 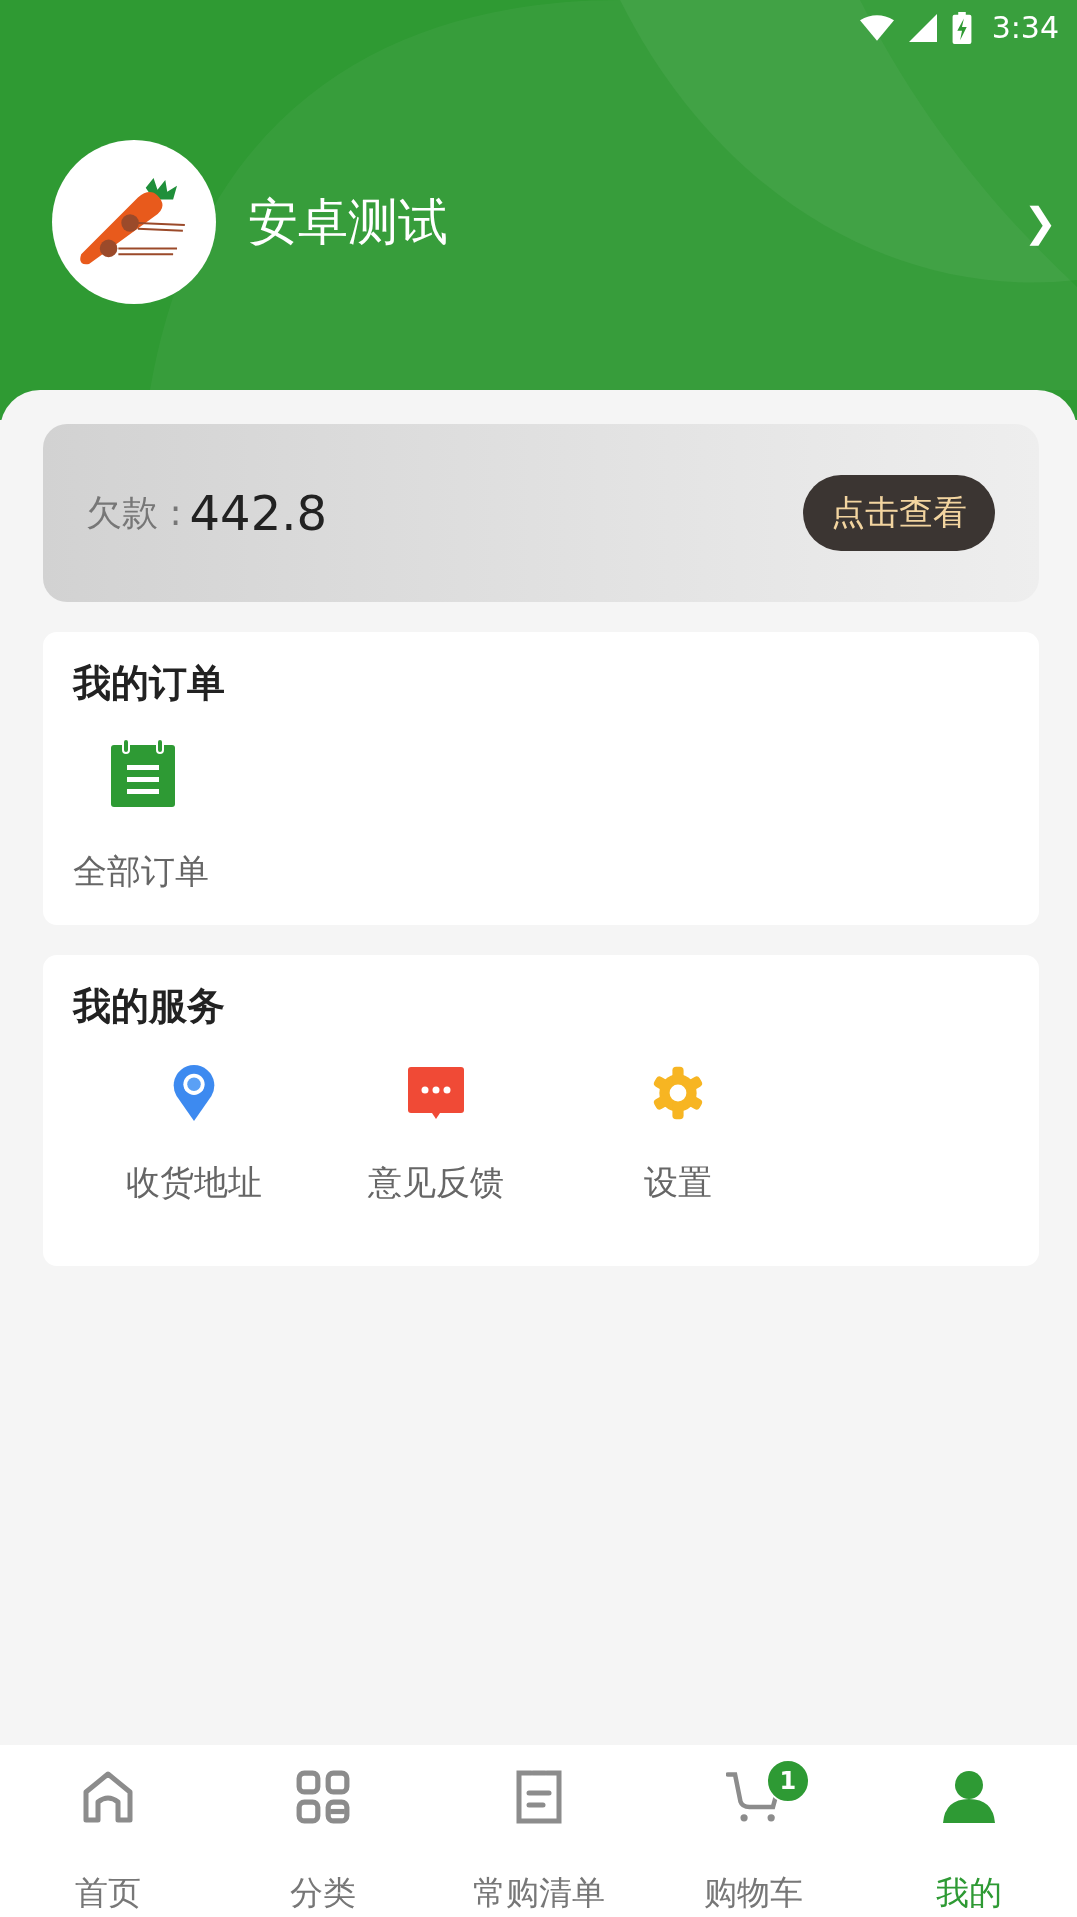 What do you see at coordinates (961, 27) in the screenshot?
I see `battery-icon` at bounding box center [961, 27].